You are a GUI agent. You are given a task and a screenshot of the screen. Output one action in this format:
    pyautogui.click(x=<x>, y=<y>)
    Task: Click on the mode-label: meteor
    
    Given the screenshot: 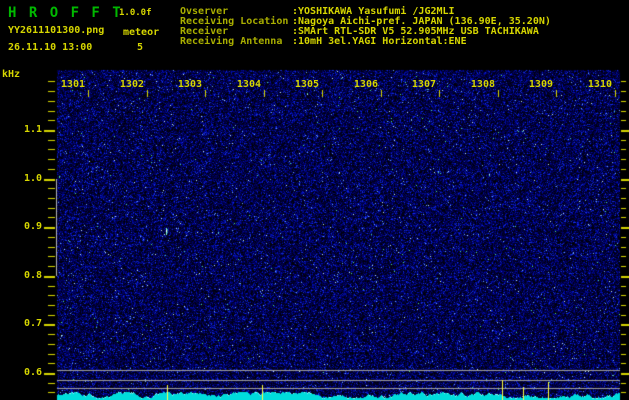 What is the action you would take?
    pyautogui.click(x=141, y=32)
    